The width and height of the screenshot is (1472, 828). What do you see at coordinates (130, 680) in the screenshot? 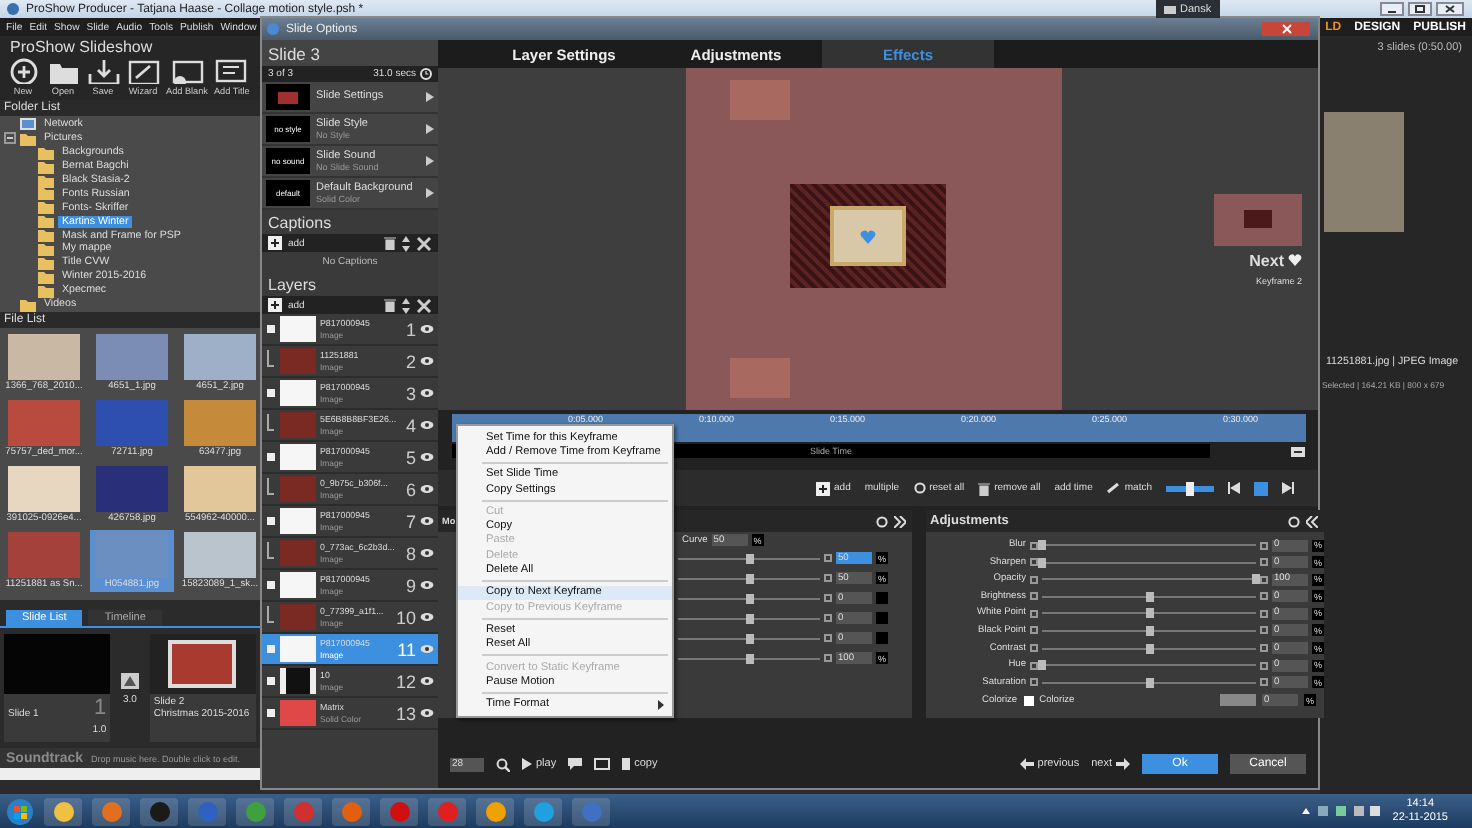
I see `transition-icon` at bounding box center [130, 680].